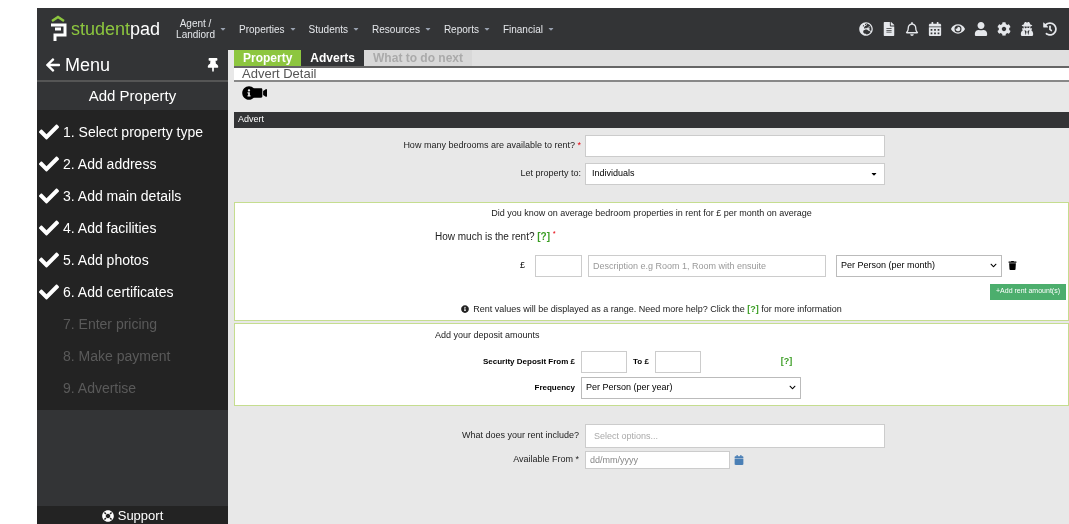  I want to click on bell-icon, so click(912, 29).